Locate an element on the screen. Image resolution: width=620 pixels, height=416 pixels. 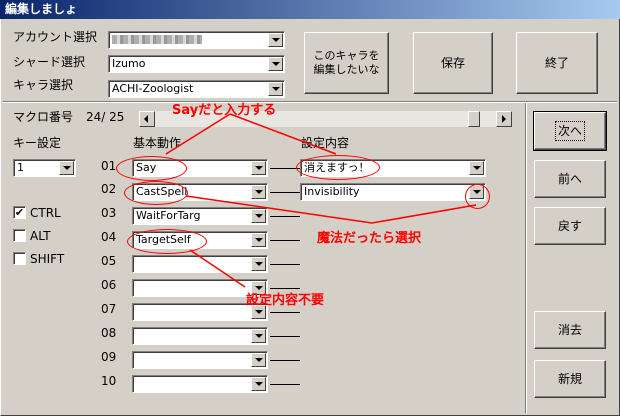
new-button: 新規 is located at coordinates (570, 379).